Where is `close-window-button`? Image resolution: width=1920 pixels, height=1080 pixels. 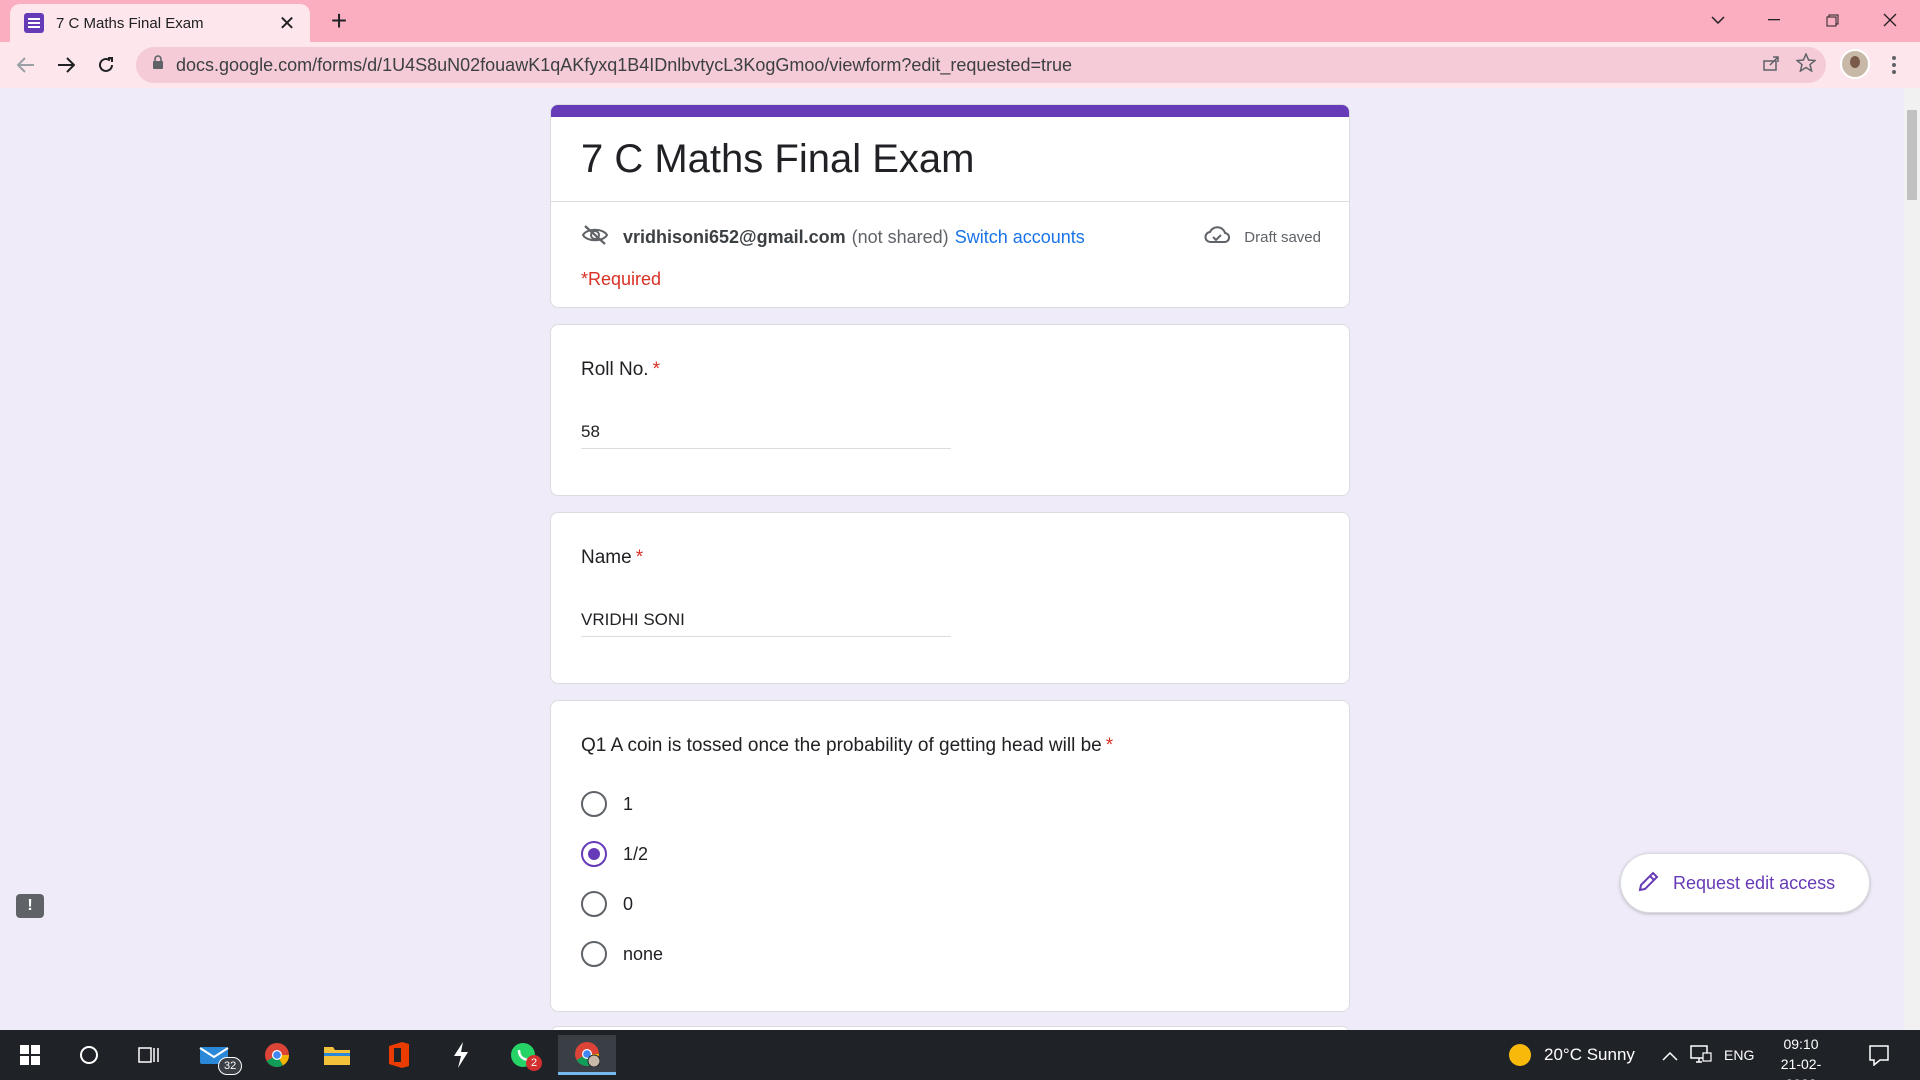
close-window-button is located at coordinates (1890, 20).